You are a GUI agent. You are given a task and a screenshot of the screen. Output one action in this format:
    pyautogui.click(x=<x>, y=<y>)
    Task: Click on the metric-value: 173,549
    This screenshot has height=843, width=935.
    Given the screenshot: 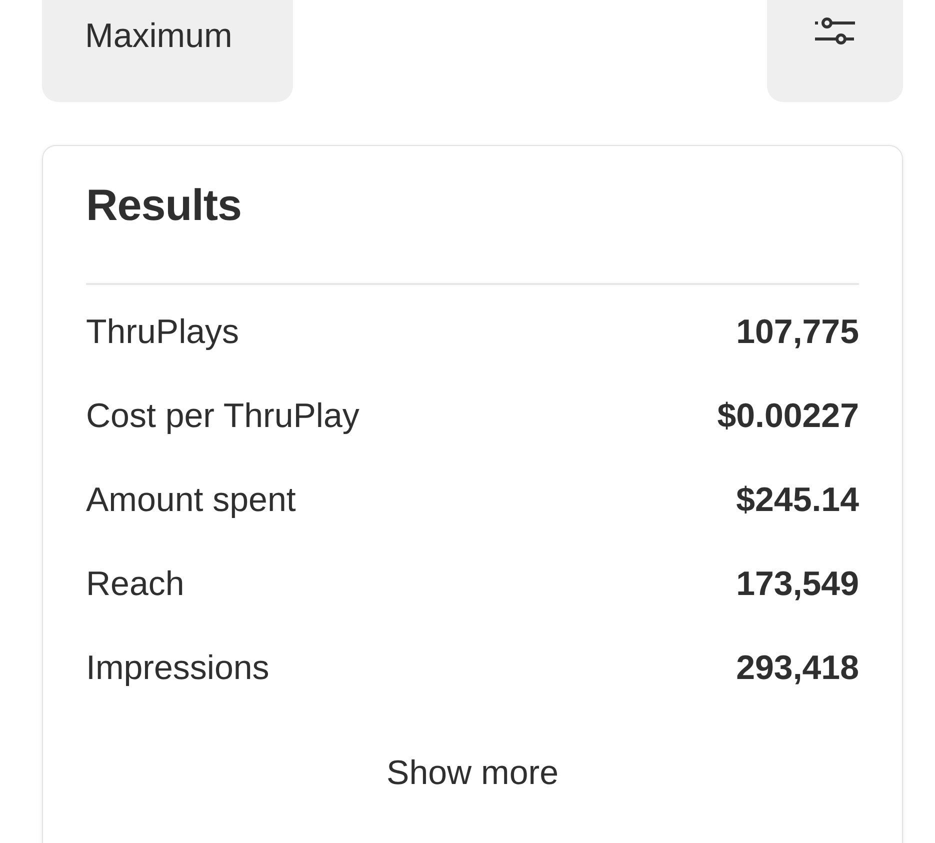 What is the action you would take?
    pyautogui.click(x=797, y=584)
    